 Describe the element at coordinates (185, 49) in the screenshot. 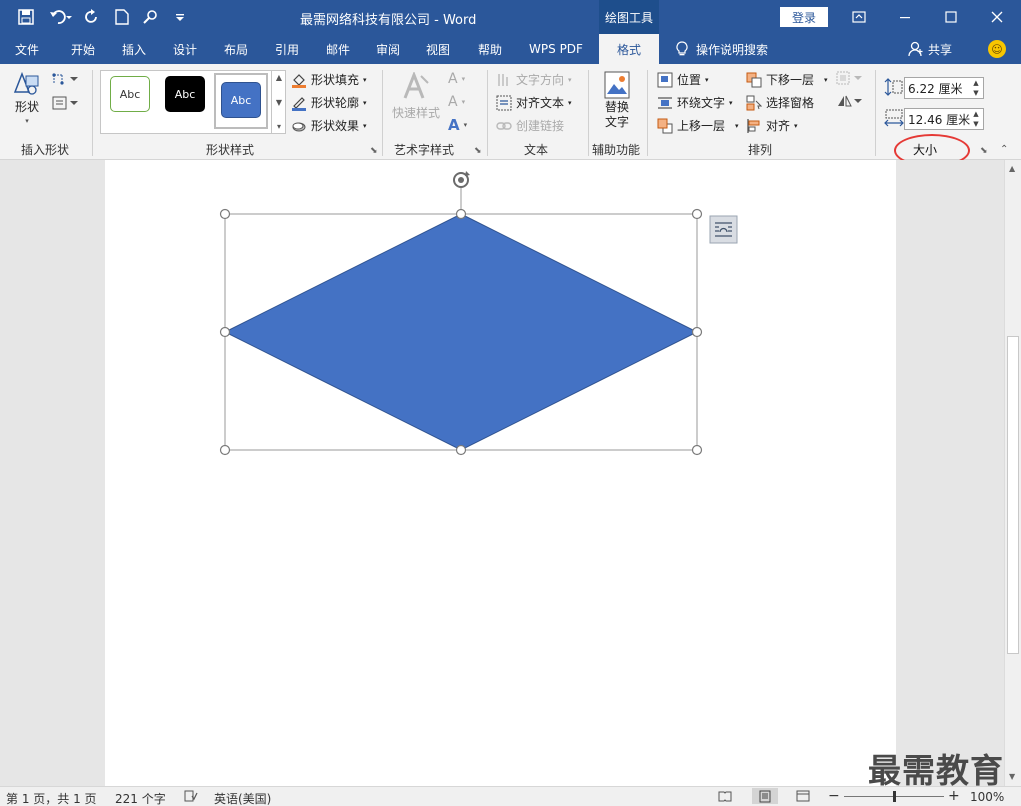

I see `tab-design: 设计` at that location.